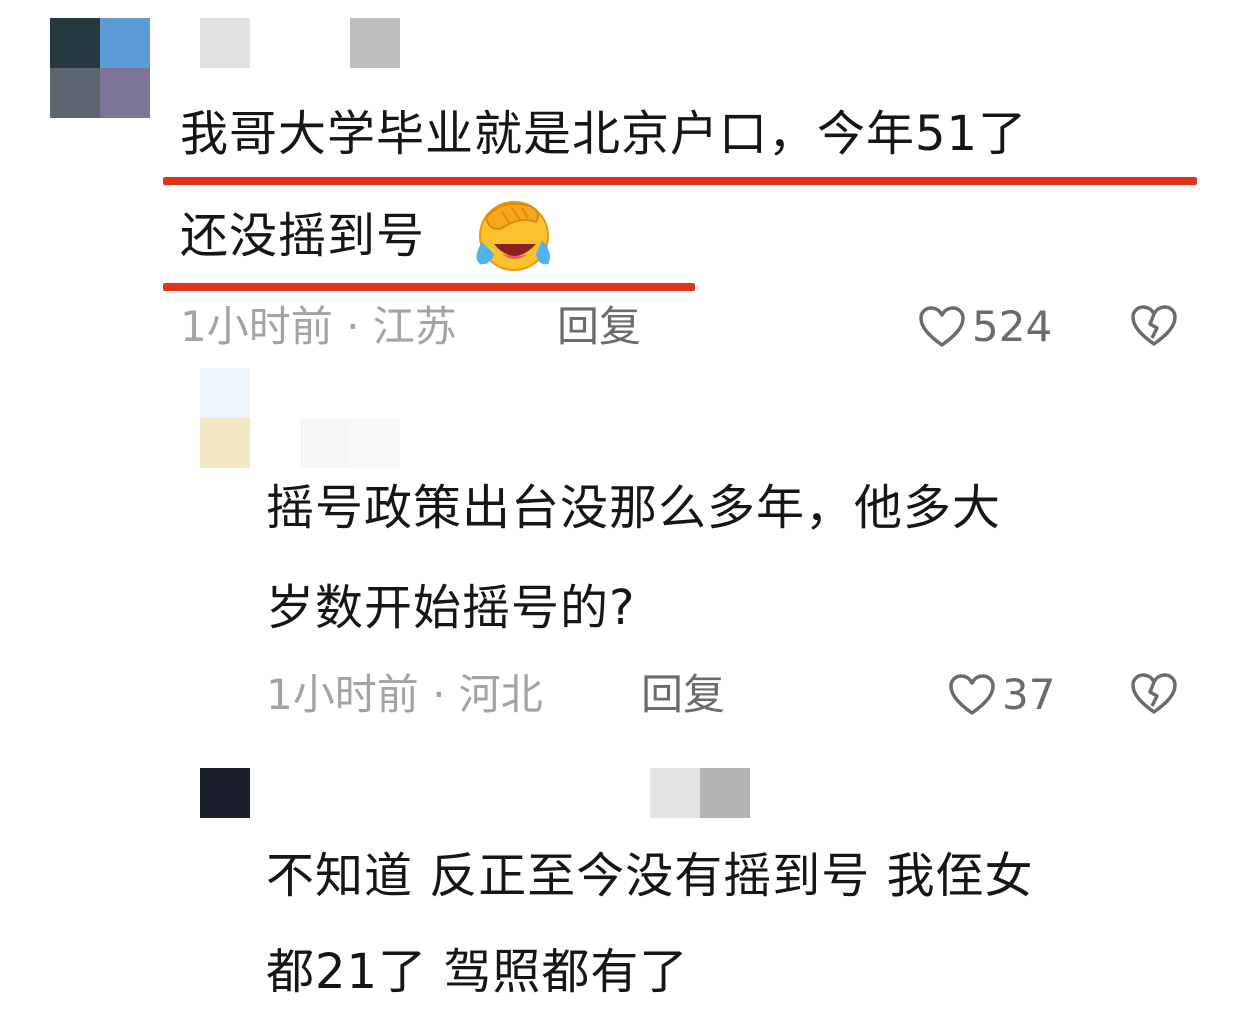 This screenshot has height=1022, width=1236. I want to click on comment-text-line: 不知道 反正至今没有摇到号 我侄女, so click(650, 876).